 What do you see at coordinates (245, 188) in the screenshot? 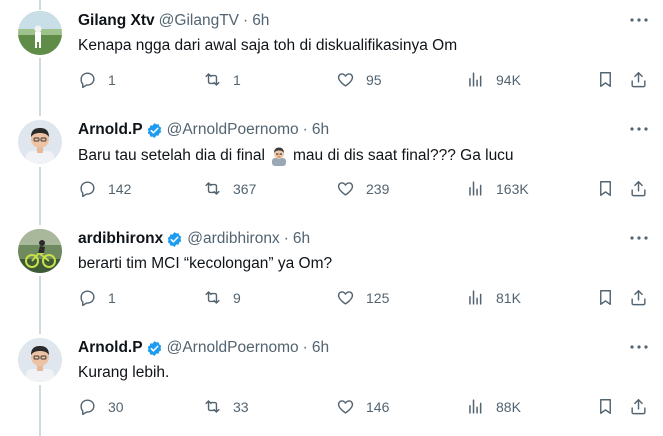
I see `retweet-count: 367` at bounding box center [245, 188].